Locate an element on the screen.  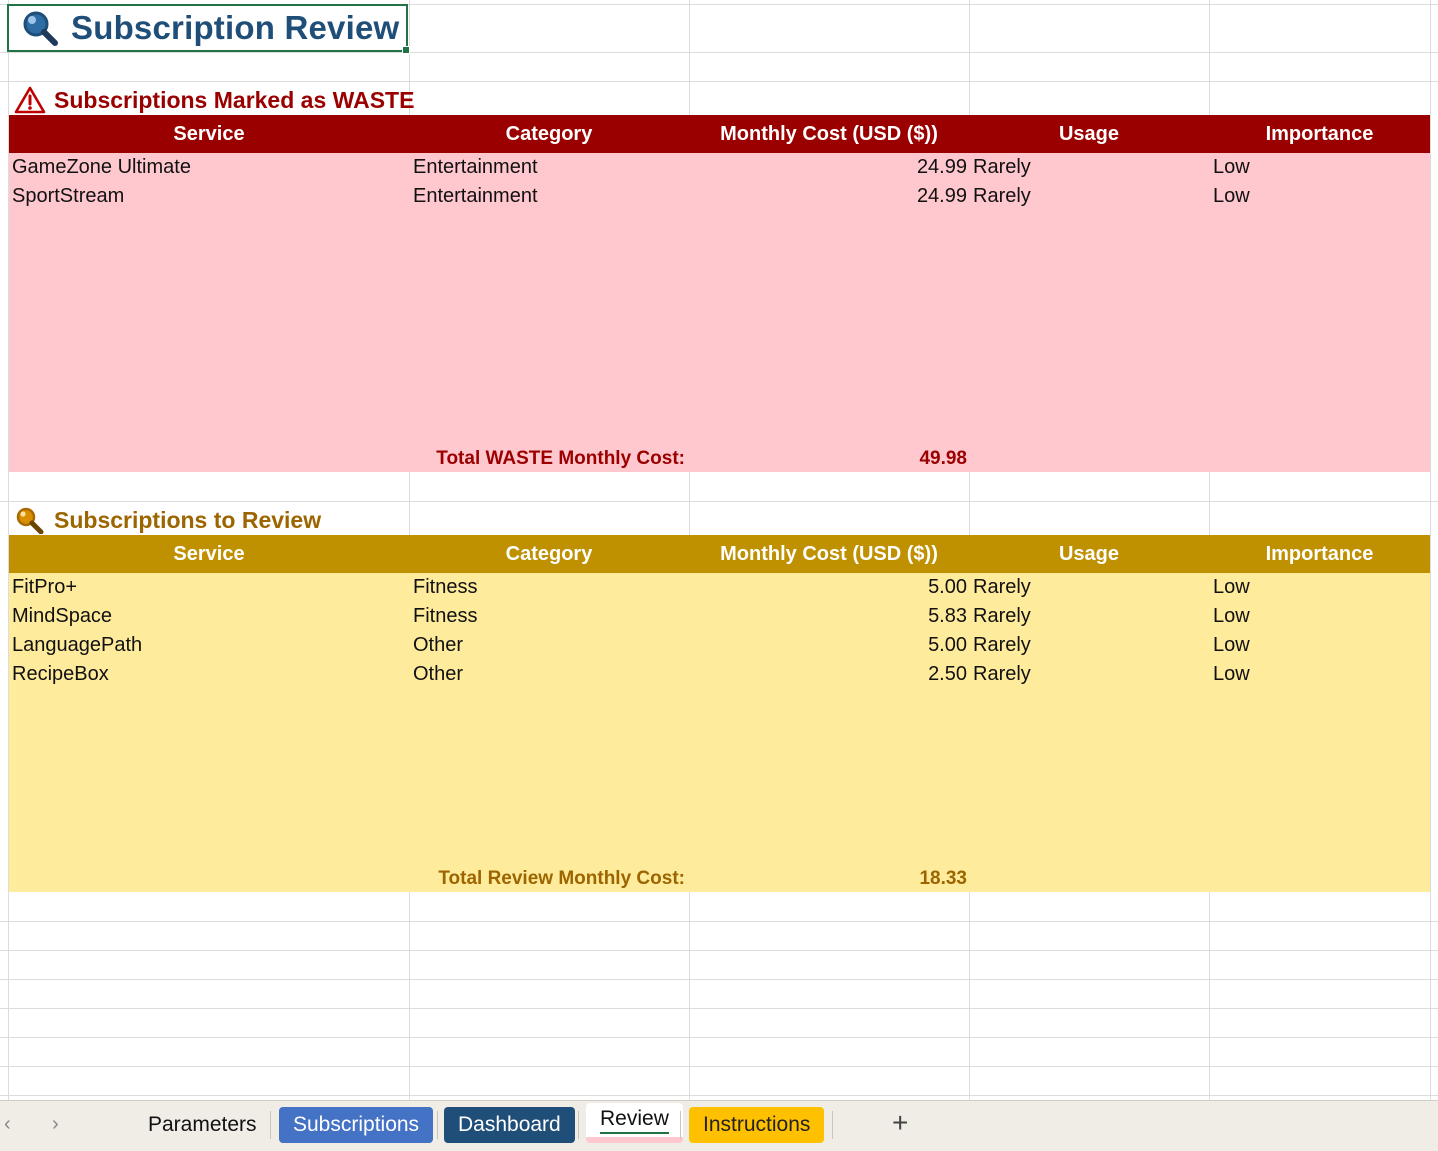
page-title: Subscription Review is located at coordinates (235, 27).